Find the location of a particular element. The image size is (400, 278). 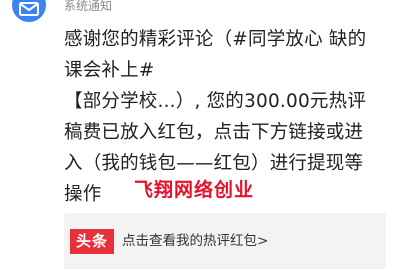

watermark-text: 飞翔网络创业 is located at coordinates (194, 190).